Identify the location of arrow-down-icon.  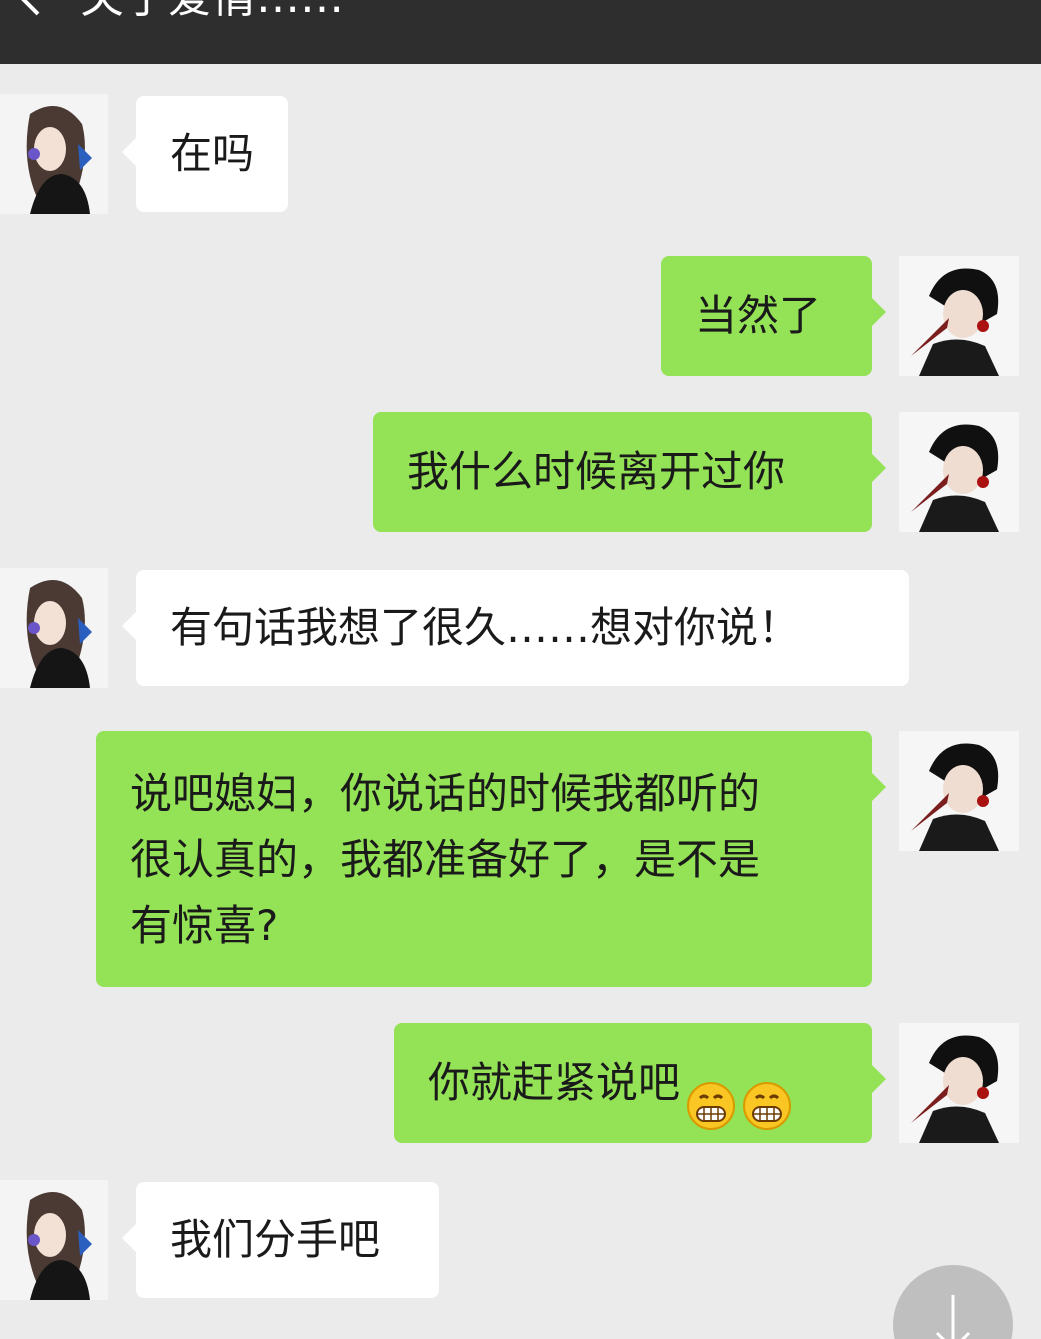
(953, 1317).